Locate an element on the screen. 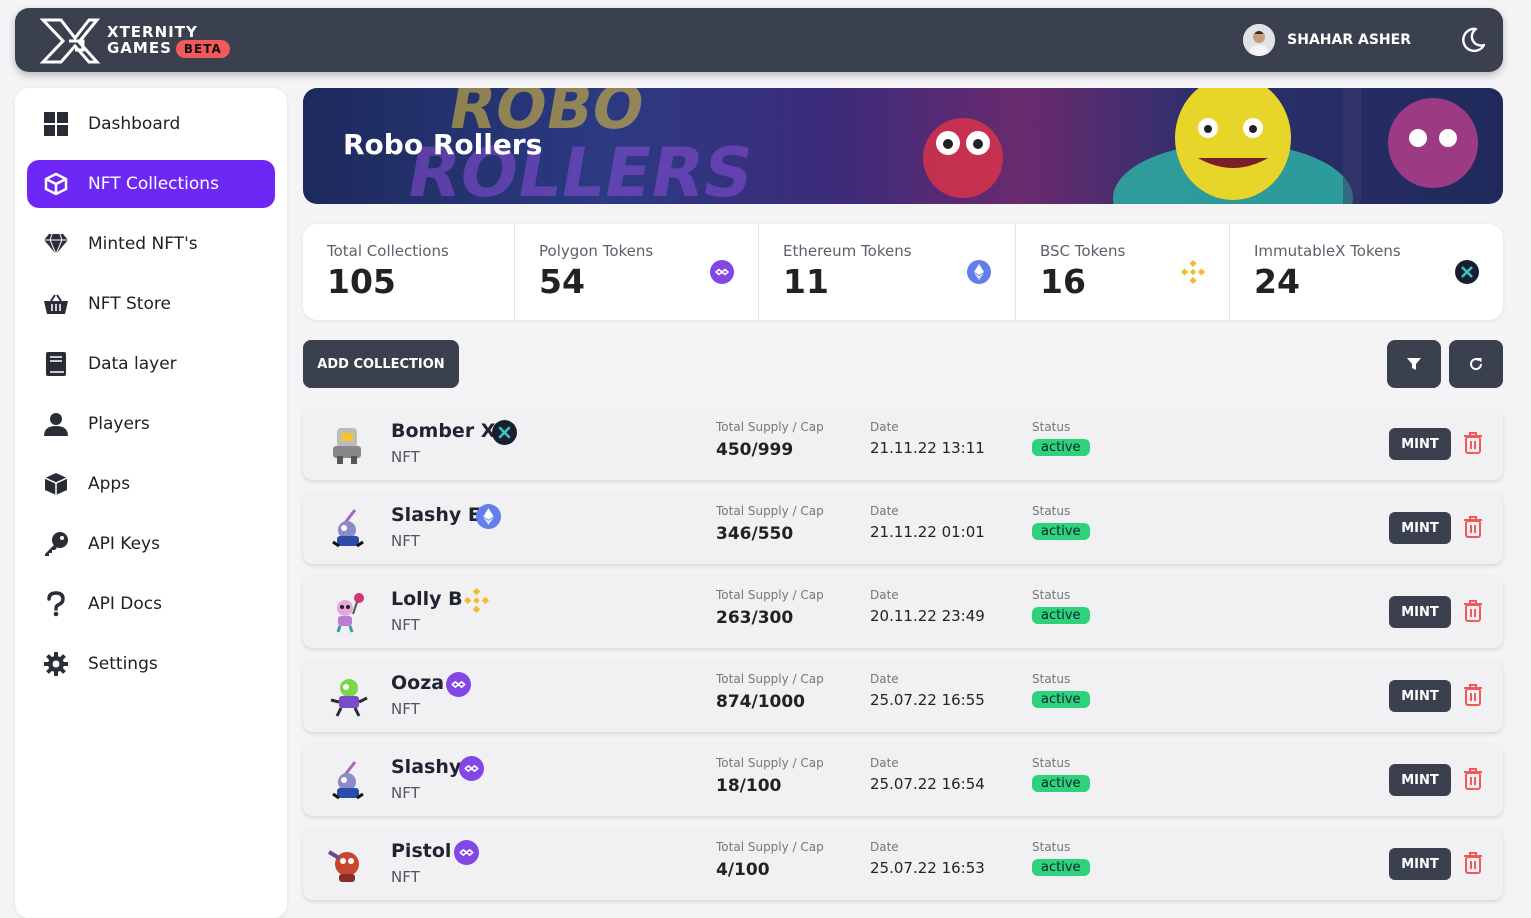  brand-name: XTERNITY GAMES BETA is located at coordinates (168, 41).